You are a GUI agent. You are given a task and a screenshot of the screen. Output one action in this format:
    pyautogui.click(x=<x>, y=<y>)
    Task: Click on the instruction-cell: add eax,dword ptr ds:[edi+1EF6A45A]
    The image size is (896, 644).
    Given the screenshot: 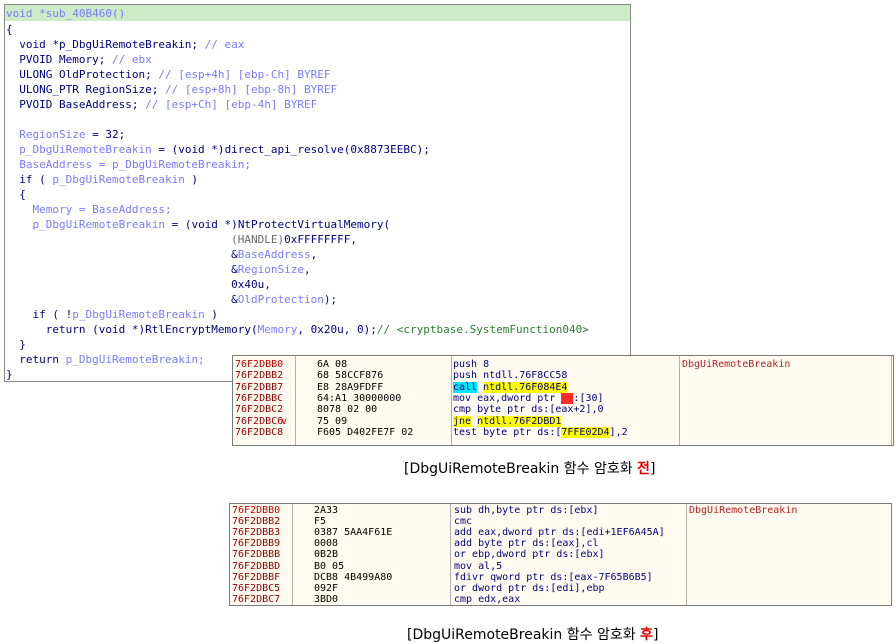 What is the action you would take?
    pyautogui.click(x=559, y=532)
    